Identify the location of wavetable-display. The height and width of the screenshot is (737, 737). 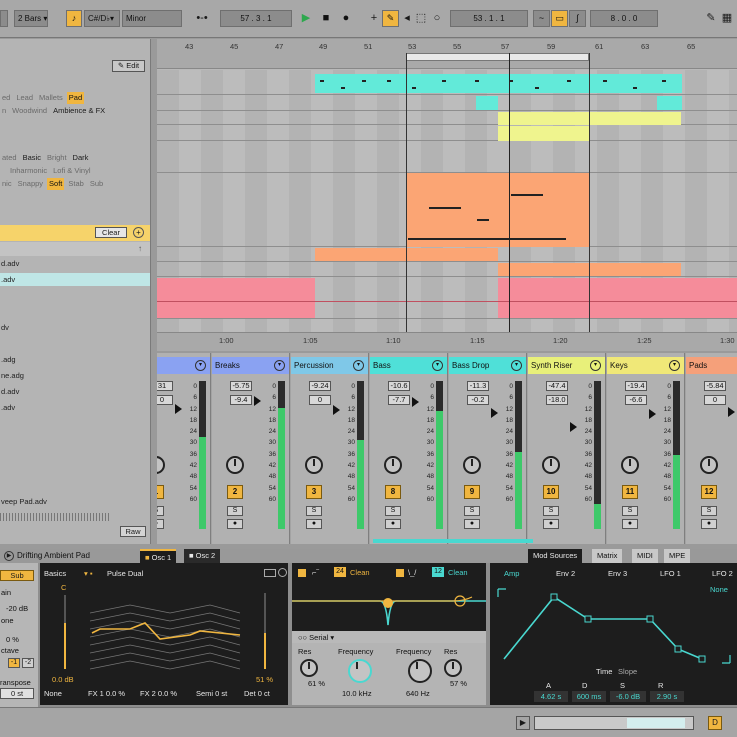
(170, 629).